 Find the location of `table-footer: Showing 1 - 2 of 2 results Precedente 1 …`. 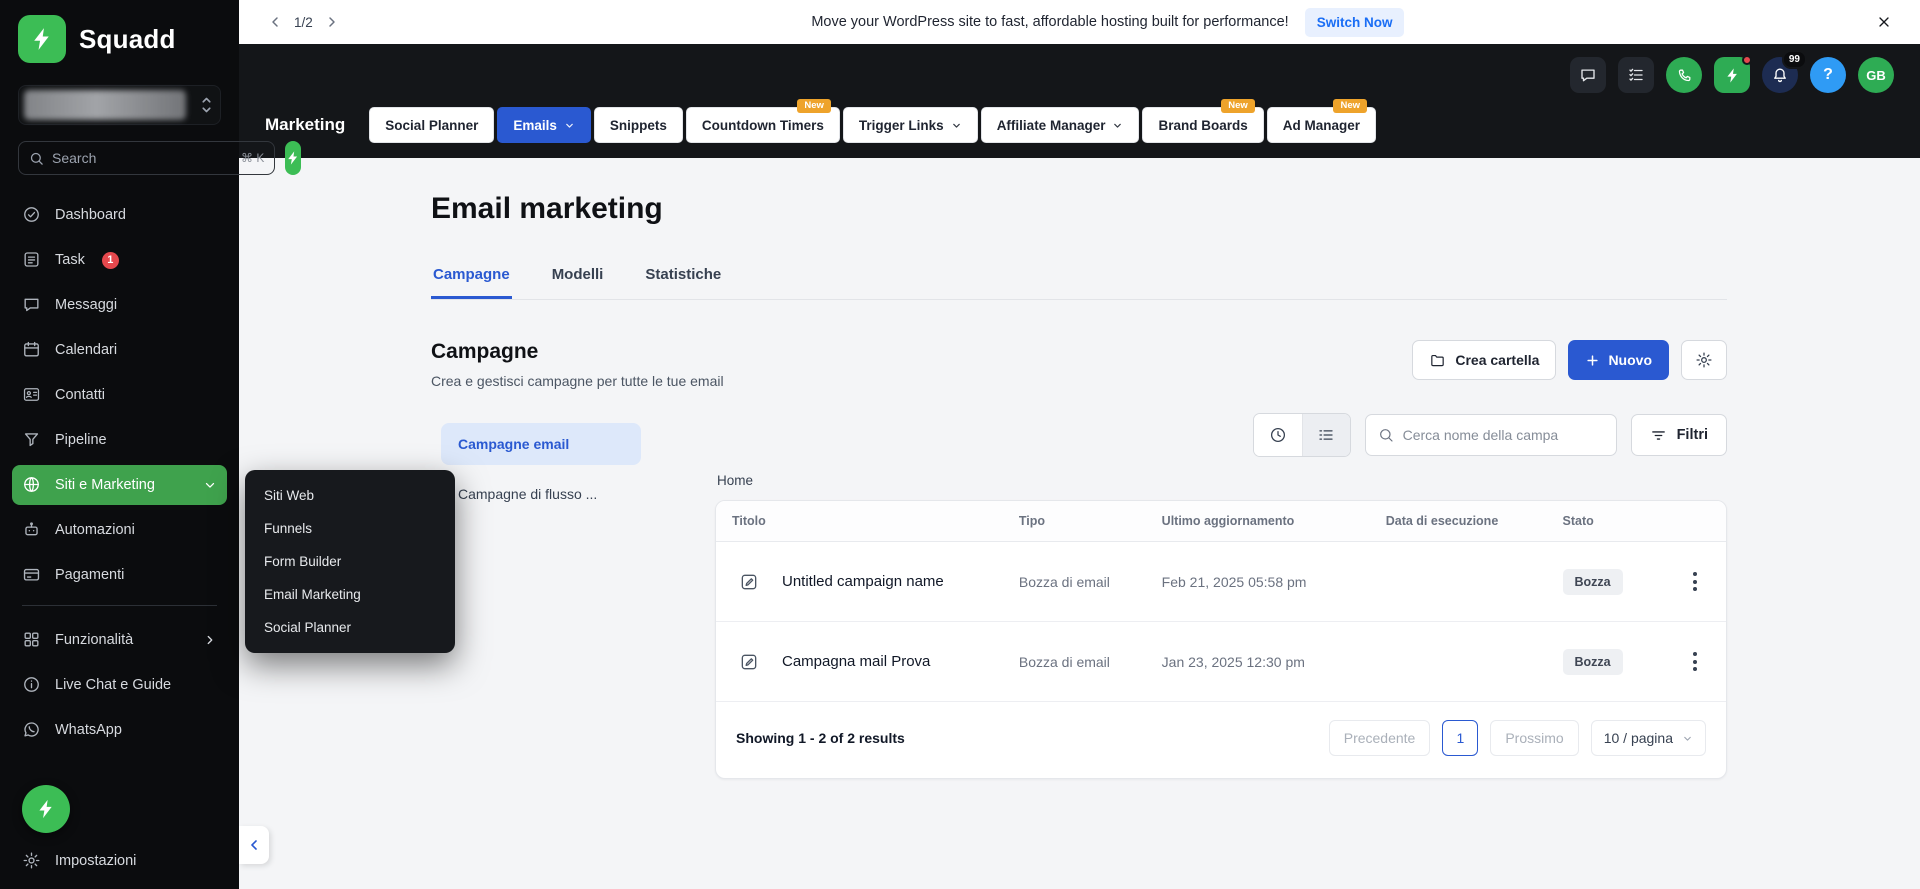

table-footer: Showing 1 - 2 of 2 results Precedente 1 … is located at coordinates (1221, 740).